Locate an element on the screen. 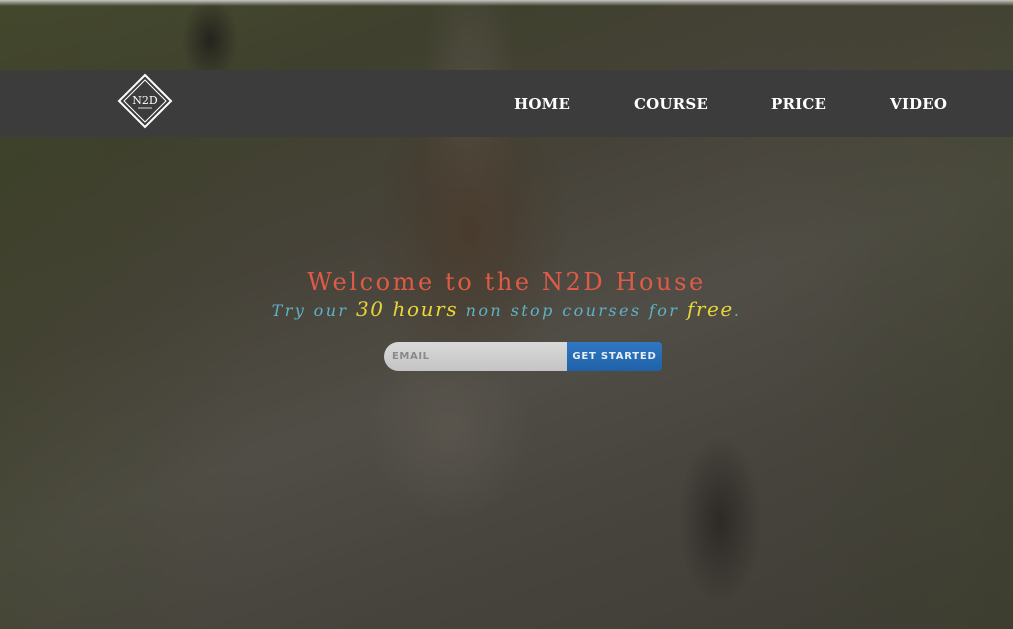  email-input is located at coordinates (475, 356).